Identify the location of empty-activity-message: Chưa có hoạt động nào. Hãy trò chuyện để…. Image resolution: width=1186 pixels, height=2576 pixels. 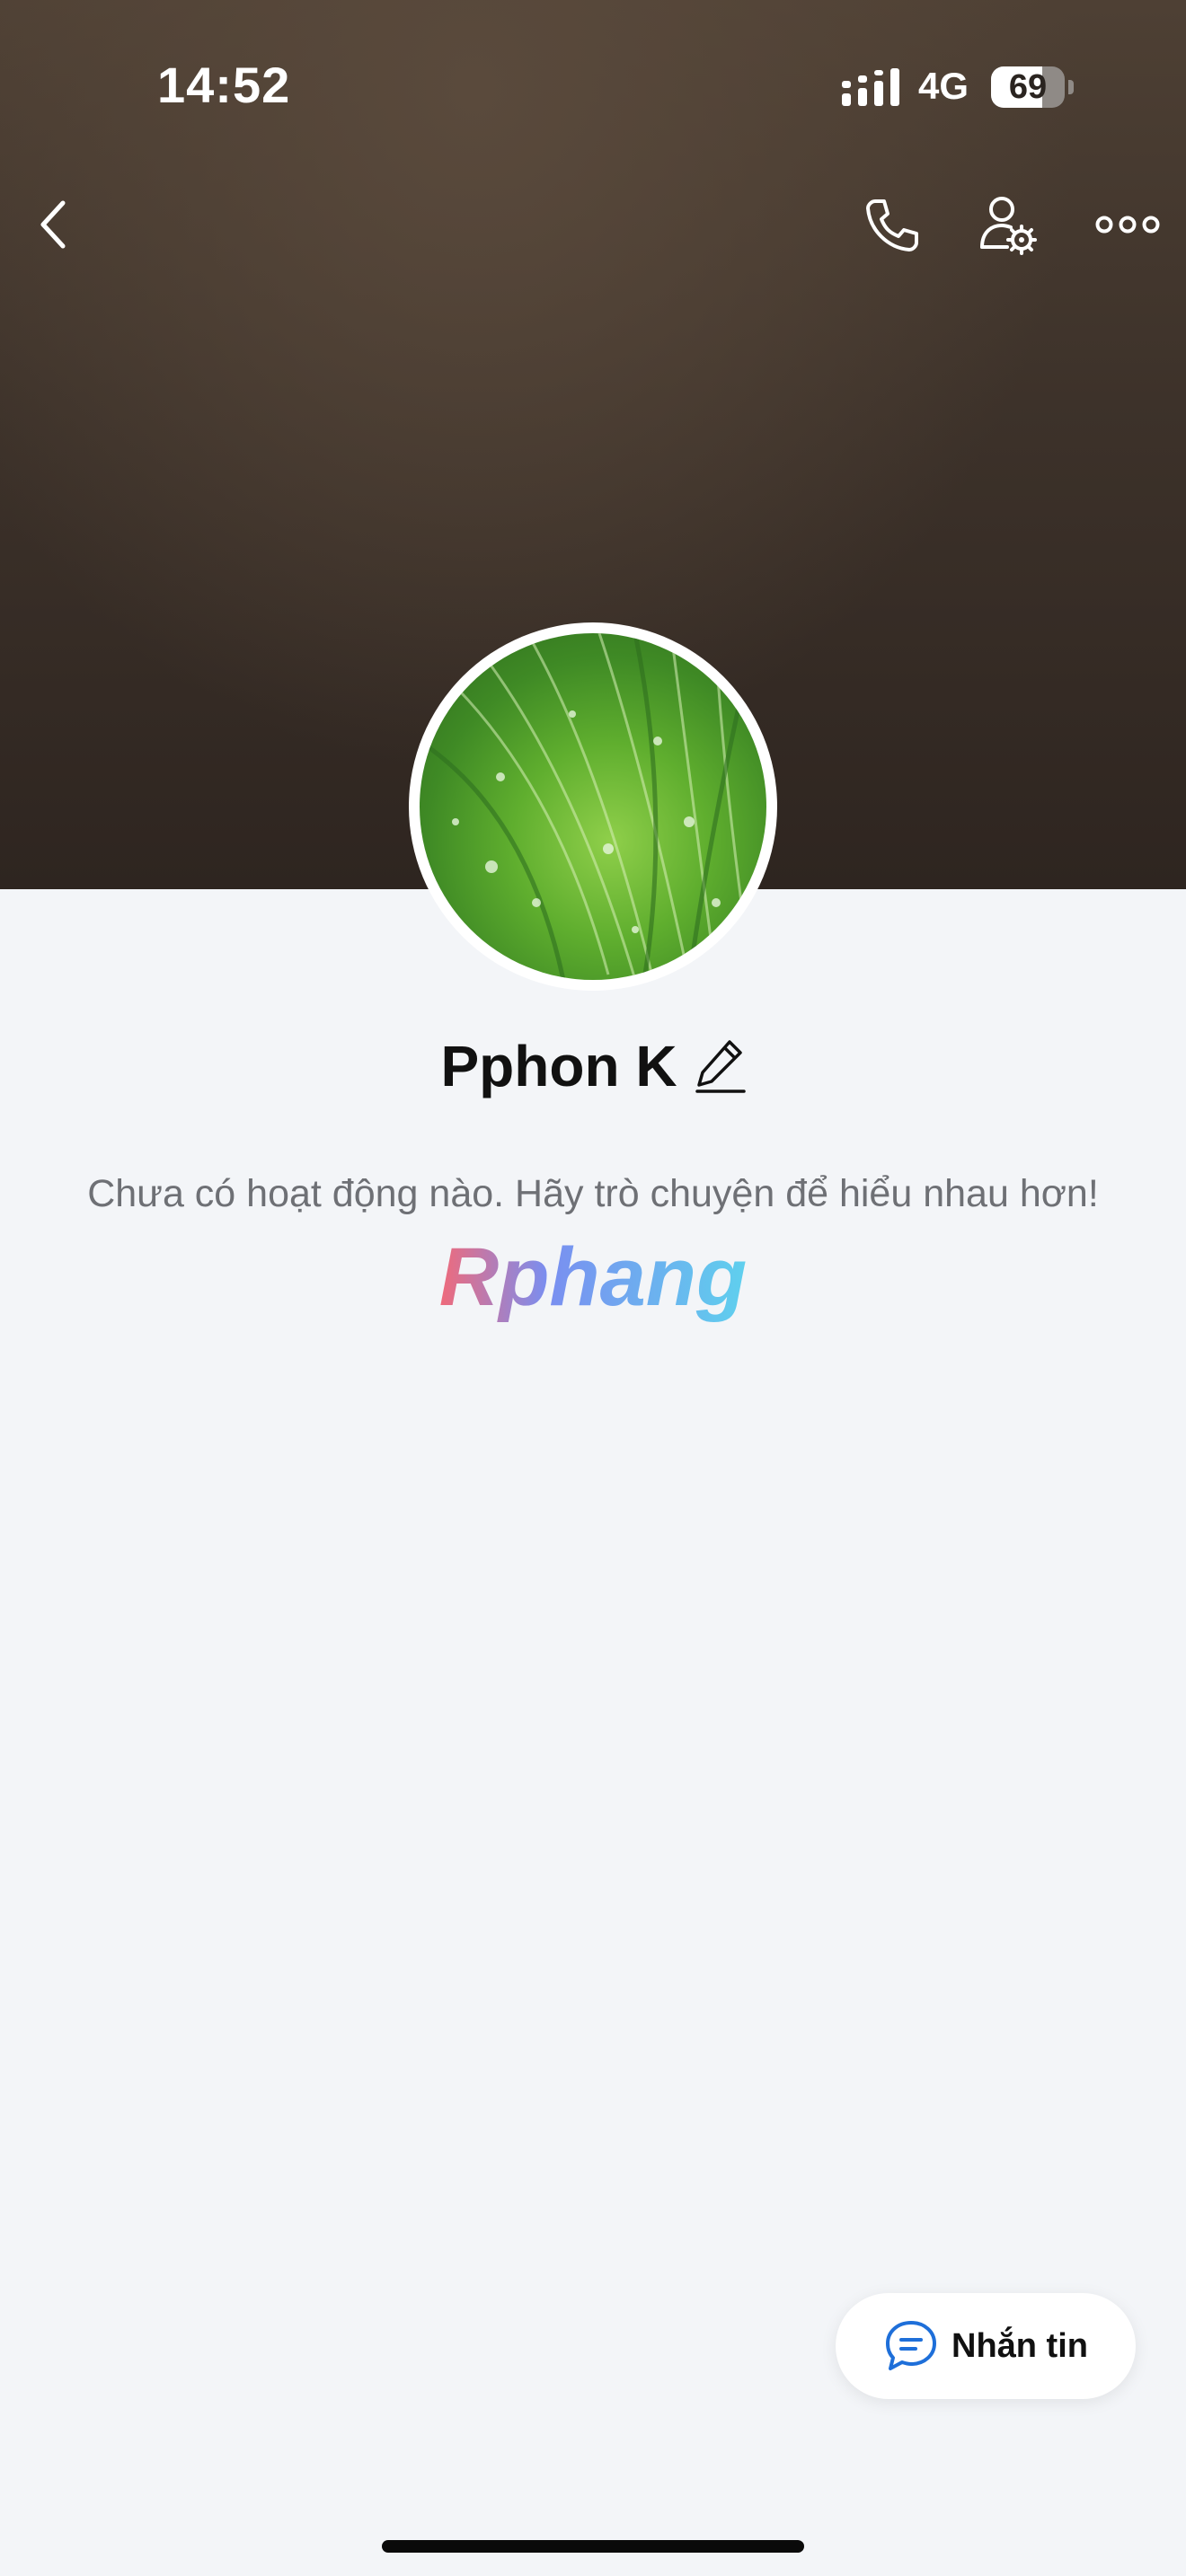
(593, 1193).